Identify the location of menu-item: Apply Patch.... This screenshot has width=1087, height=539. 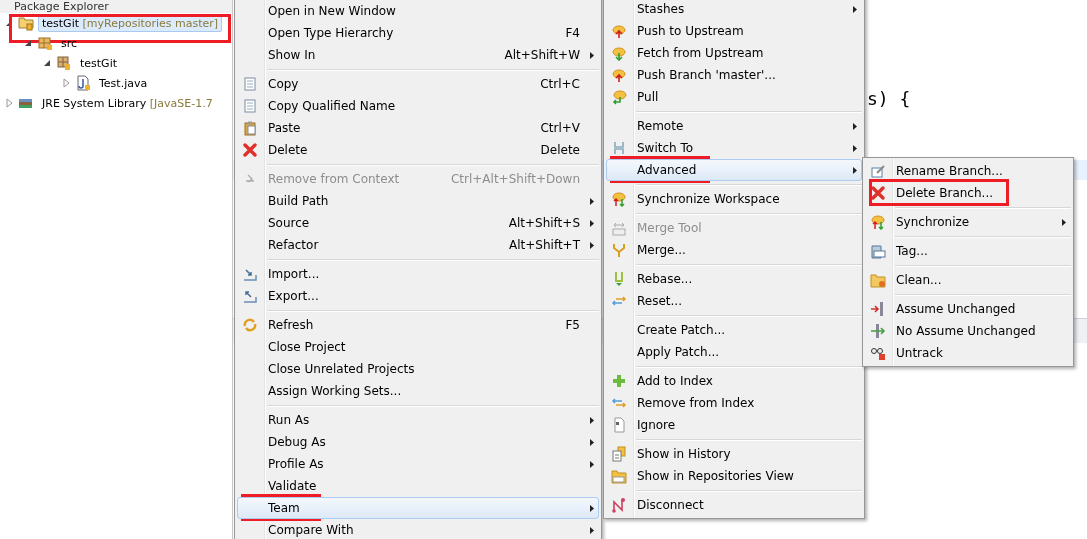
(734, 352).